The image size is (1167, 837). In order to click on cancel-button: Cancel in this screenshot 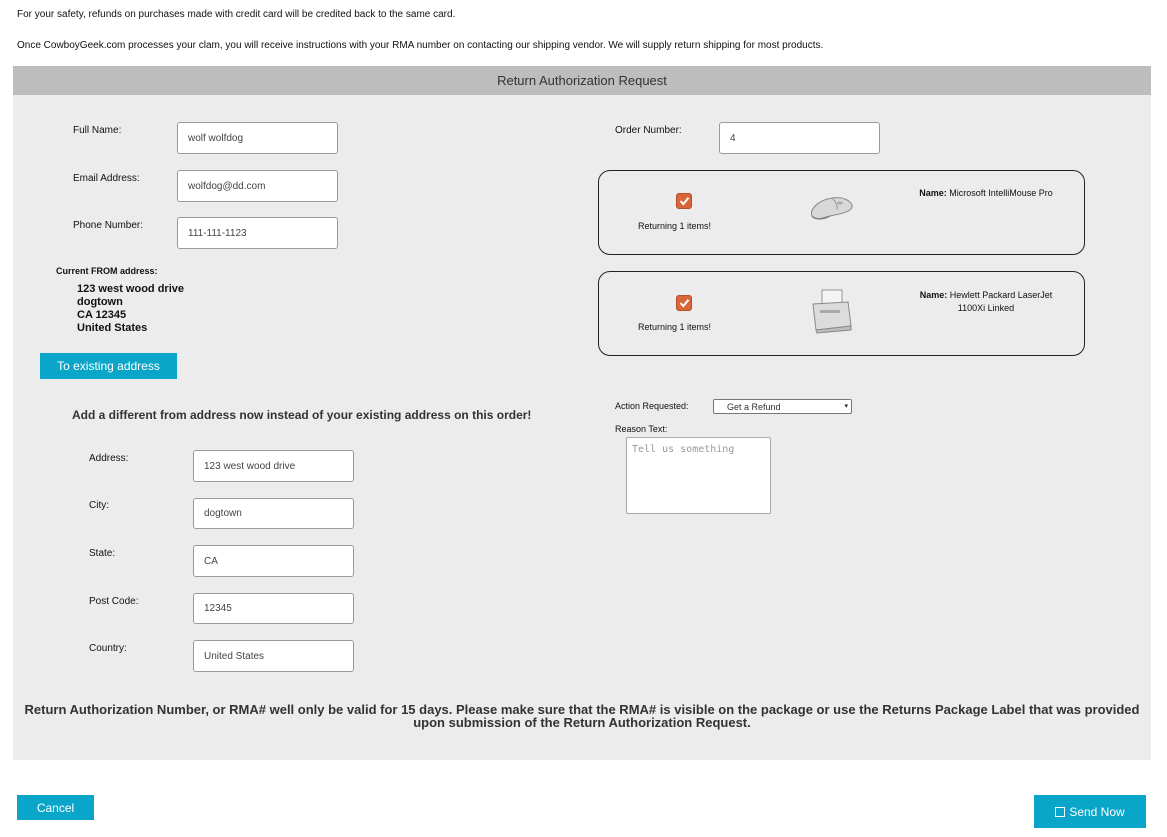, I will do `click(55, 807)`.